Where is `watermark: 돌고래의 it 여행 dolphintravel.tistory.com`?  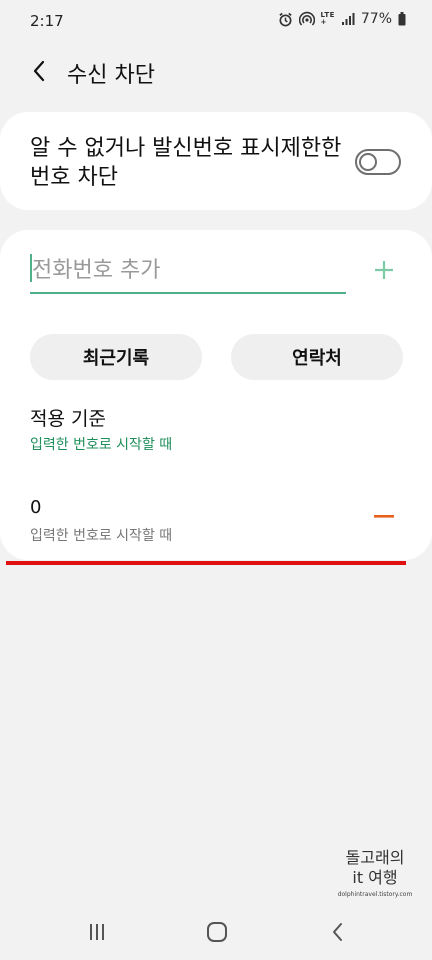 watermark: 돌고래의 it 여행 dolphintravel.tistory.com is located at coordinates (375, 874).